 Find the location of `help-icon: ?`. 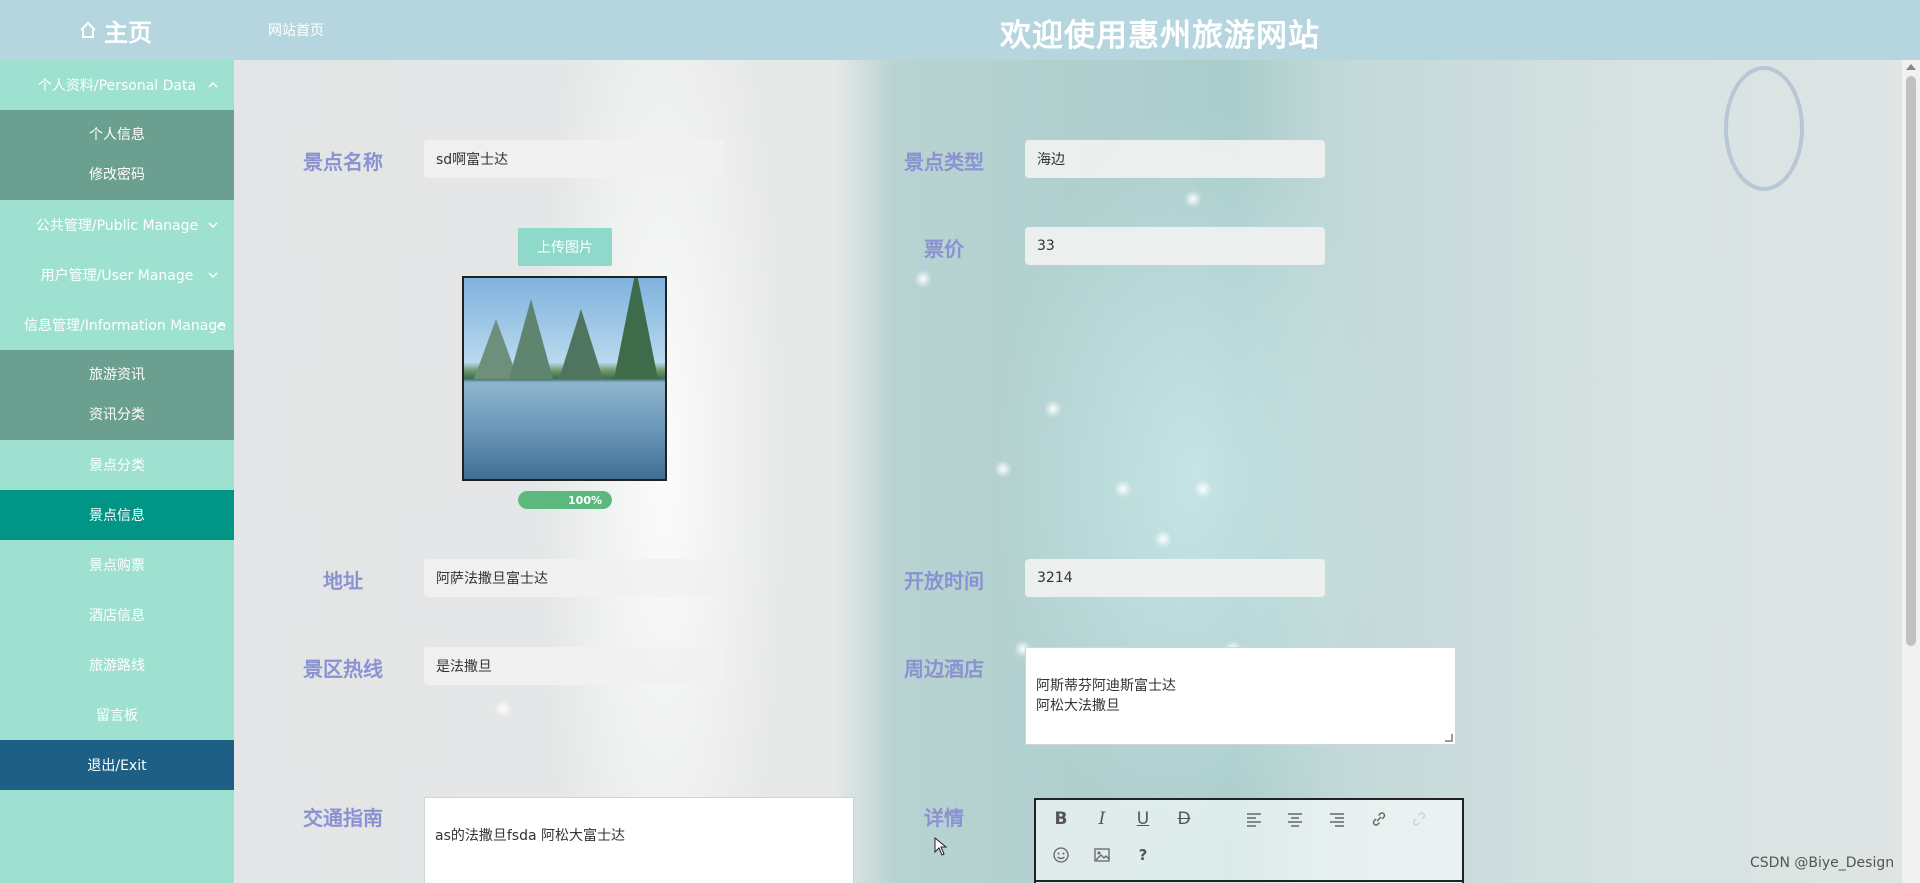

help-icon: ? is located at coordinates (1143, 855).